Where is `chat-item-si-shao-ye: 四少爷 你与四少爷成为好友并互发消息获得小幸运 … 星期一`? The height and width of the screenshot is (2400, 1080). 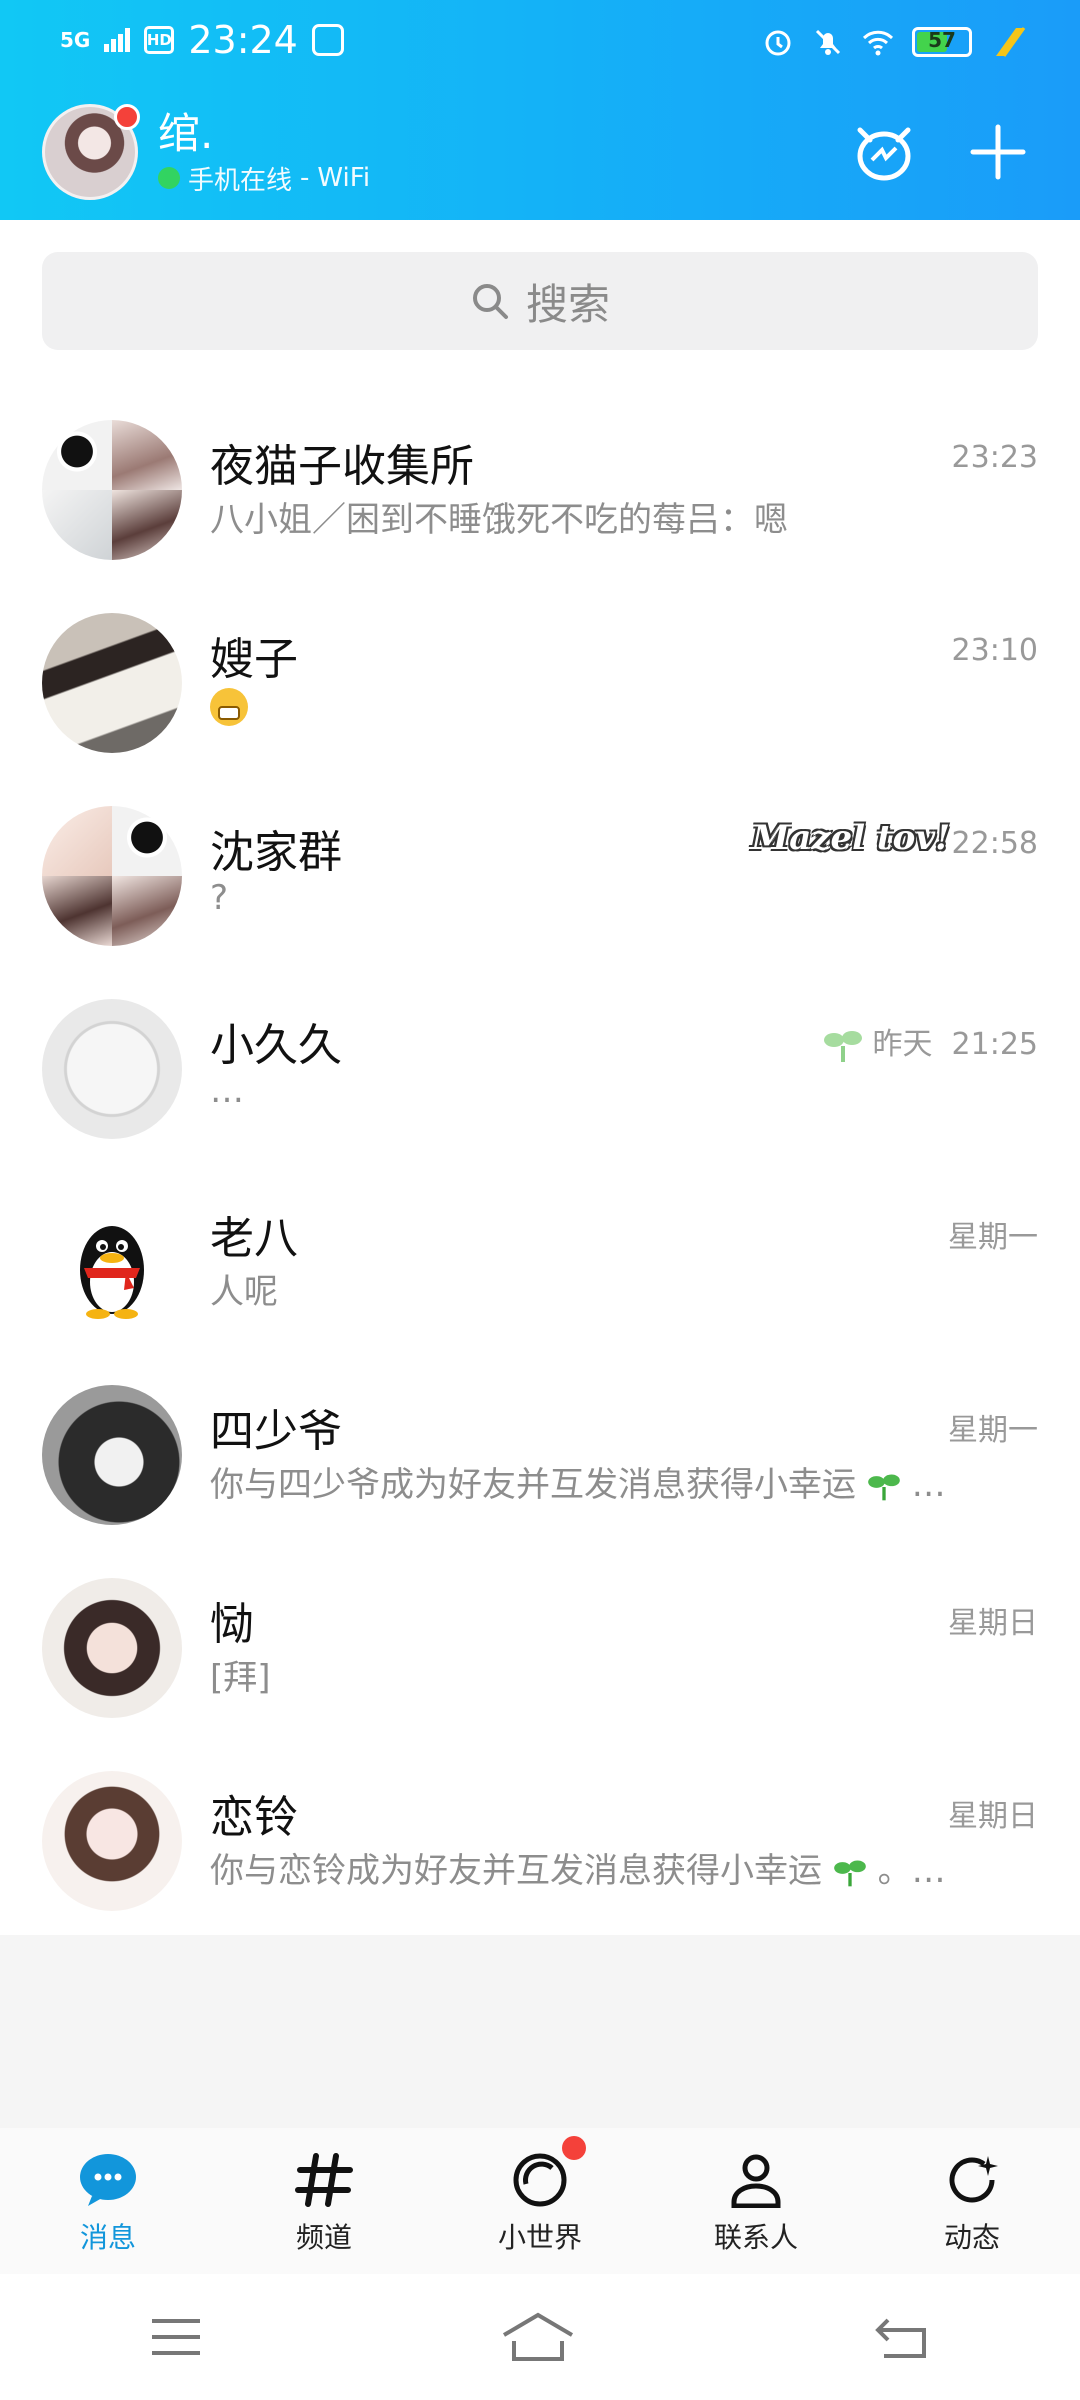 chat-item-si-shao-ye: 四少爷 你与四少爷成为好友并互发消息获得小幸运 … 星期一 is located at coordinates (540, 1443).